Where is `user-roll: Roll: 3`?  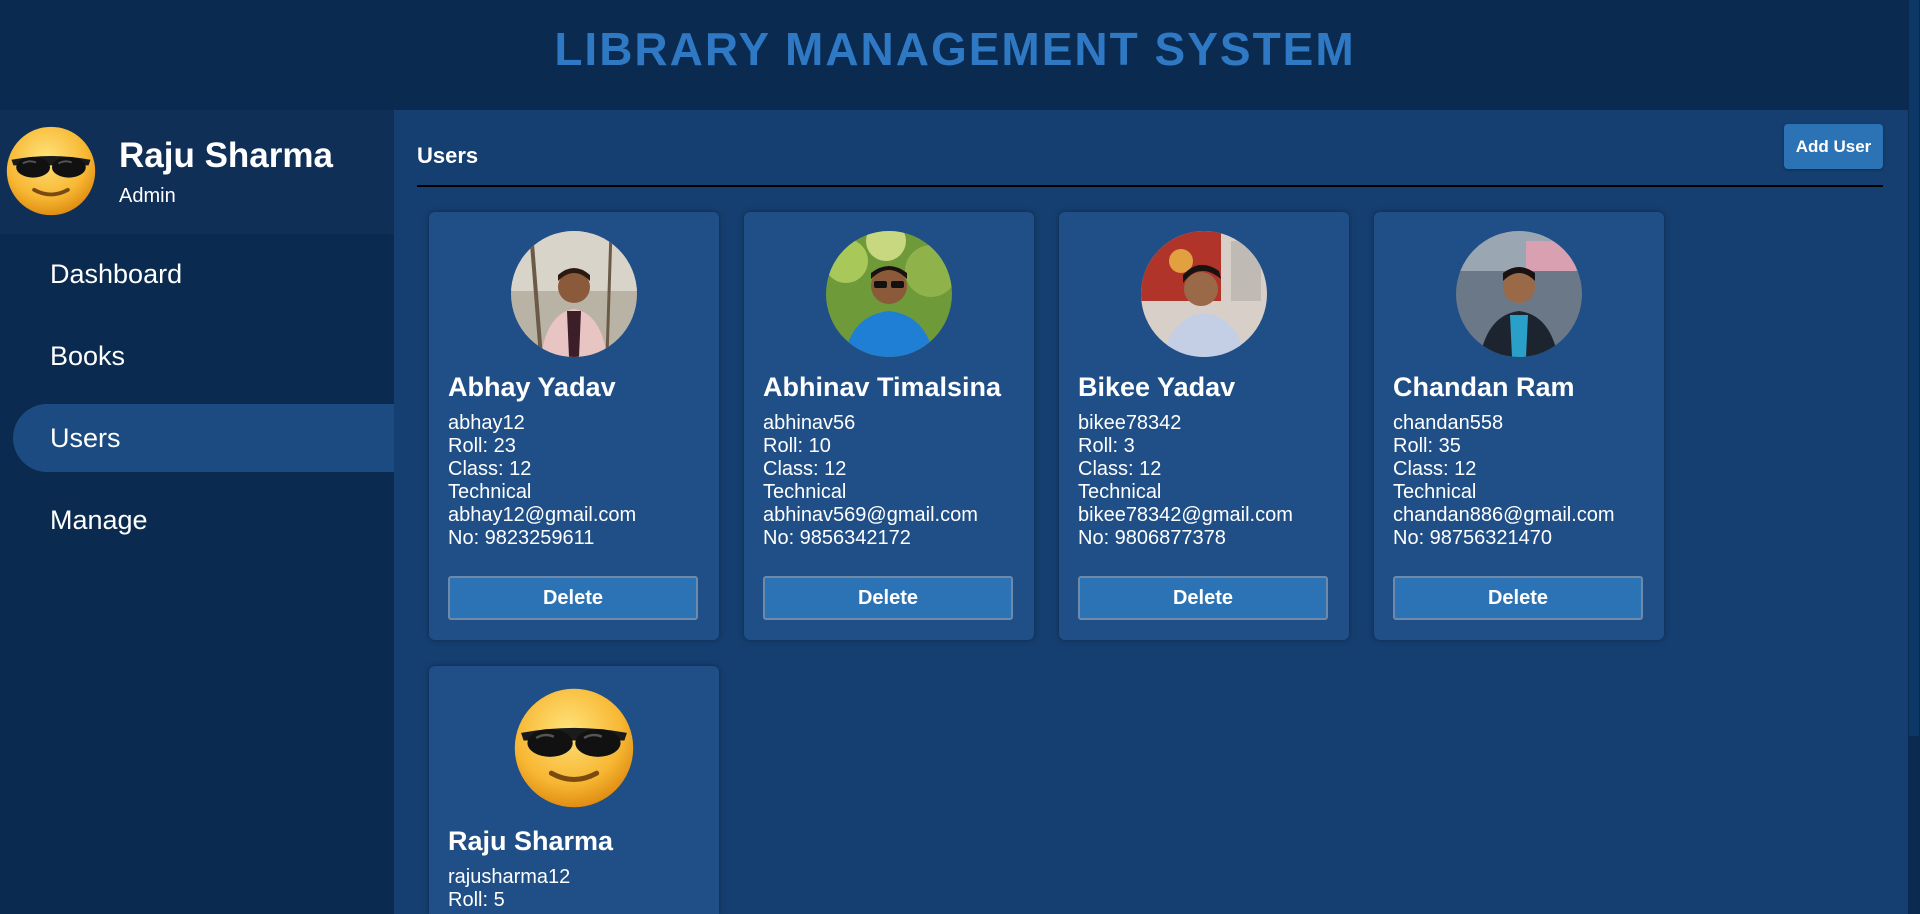
user-roll: Roll: 3 is located at coordinates (1106, 446).